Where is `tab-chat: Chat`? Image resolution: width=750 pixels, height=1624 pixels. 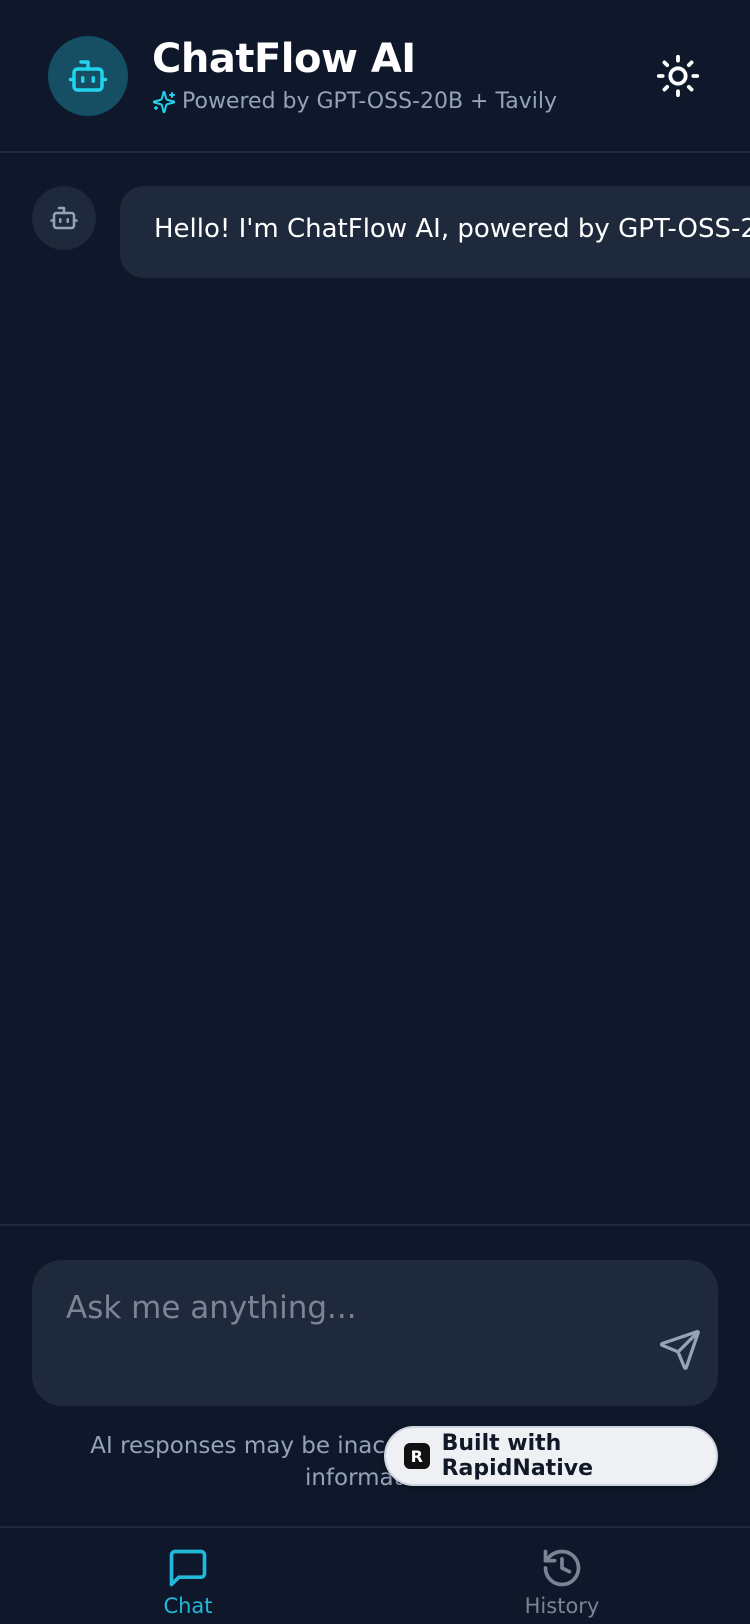
tab-chat: Chat is located at coordinates (188, 1585).